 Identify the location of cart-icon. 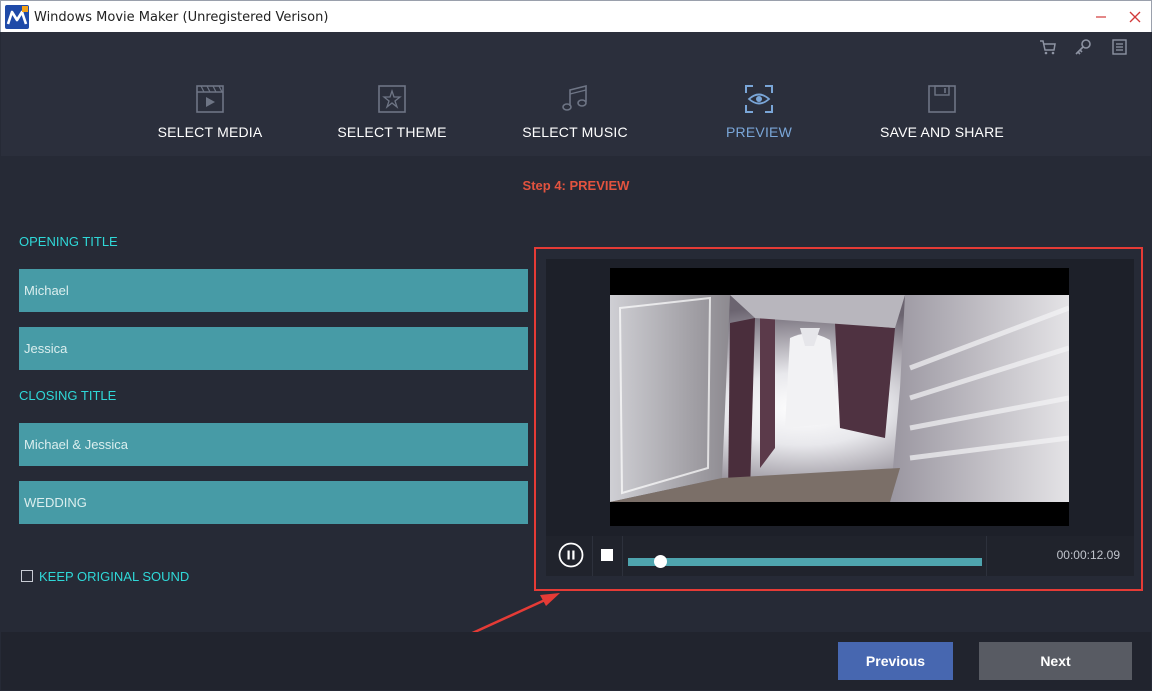
(1048, 47).